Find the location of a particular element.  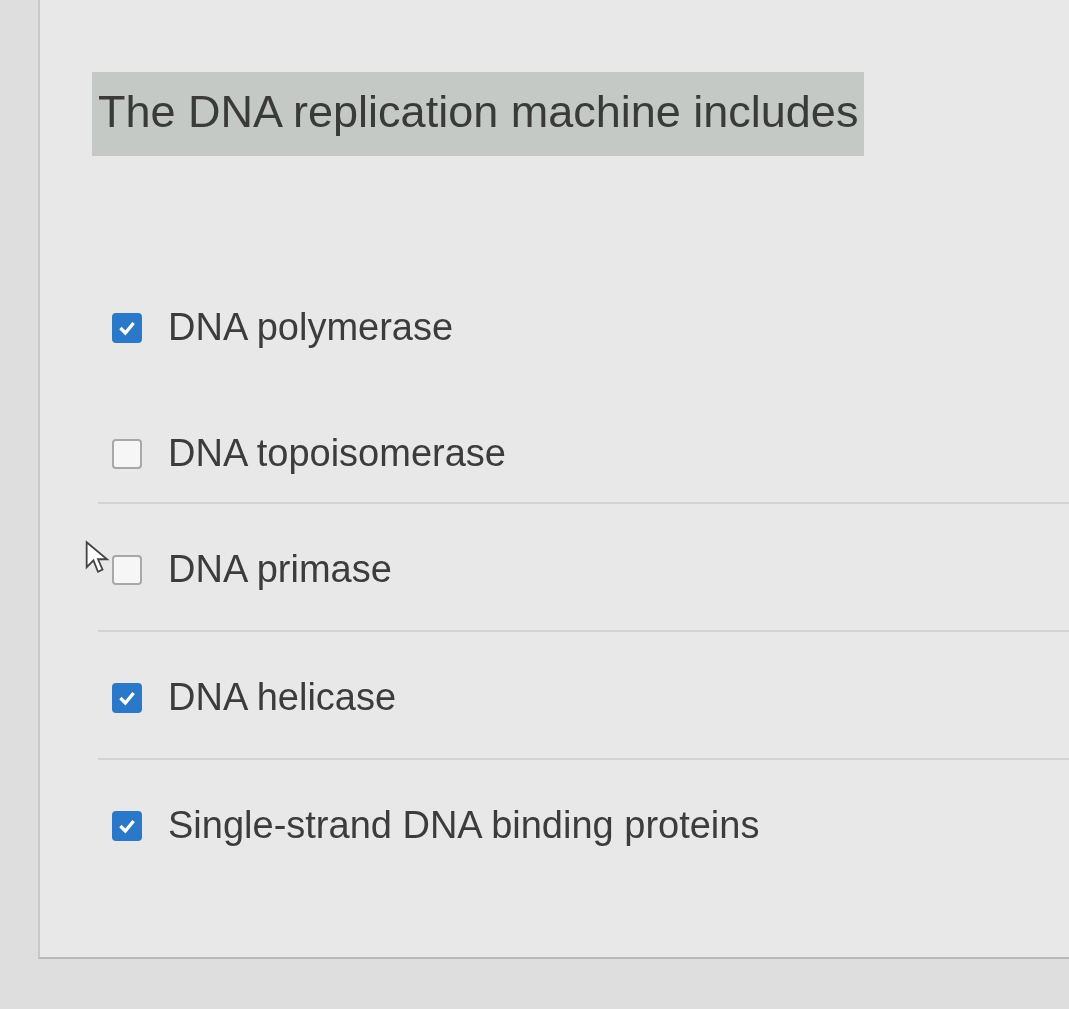

option-label: DNA helicase is located at coordinates (282, 697).